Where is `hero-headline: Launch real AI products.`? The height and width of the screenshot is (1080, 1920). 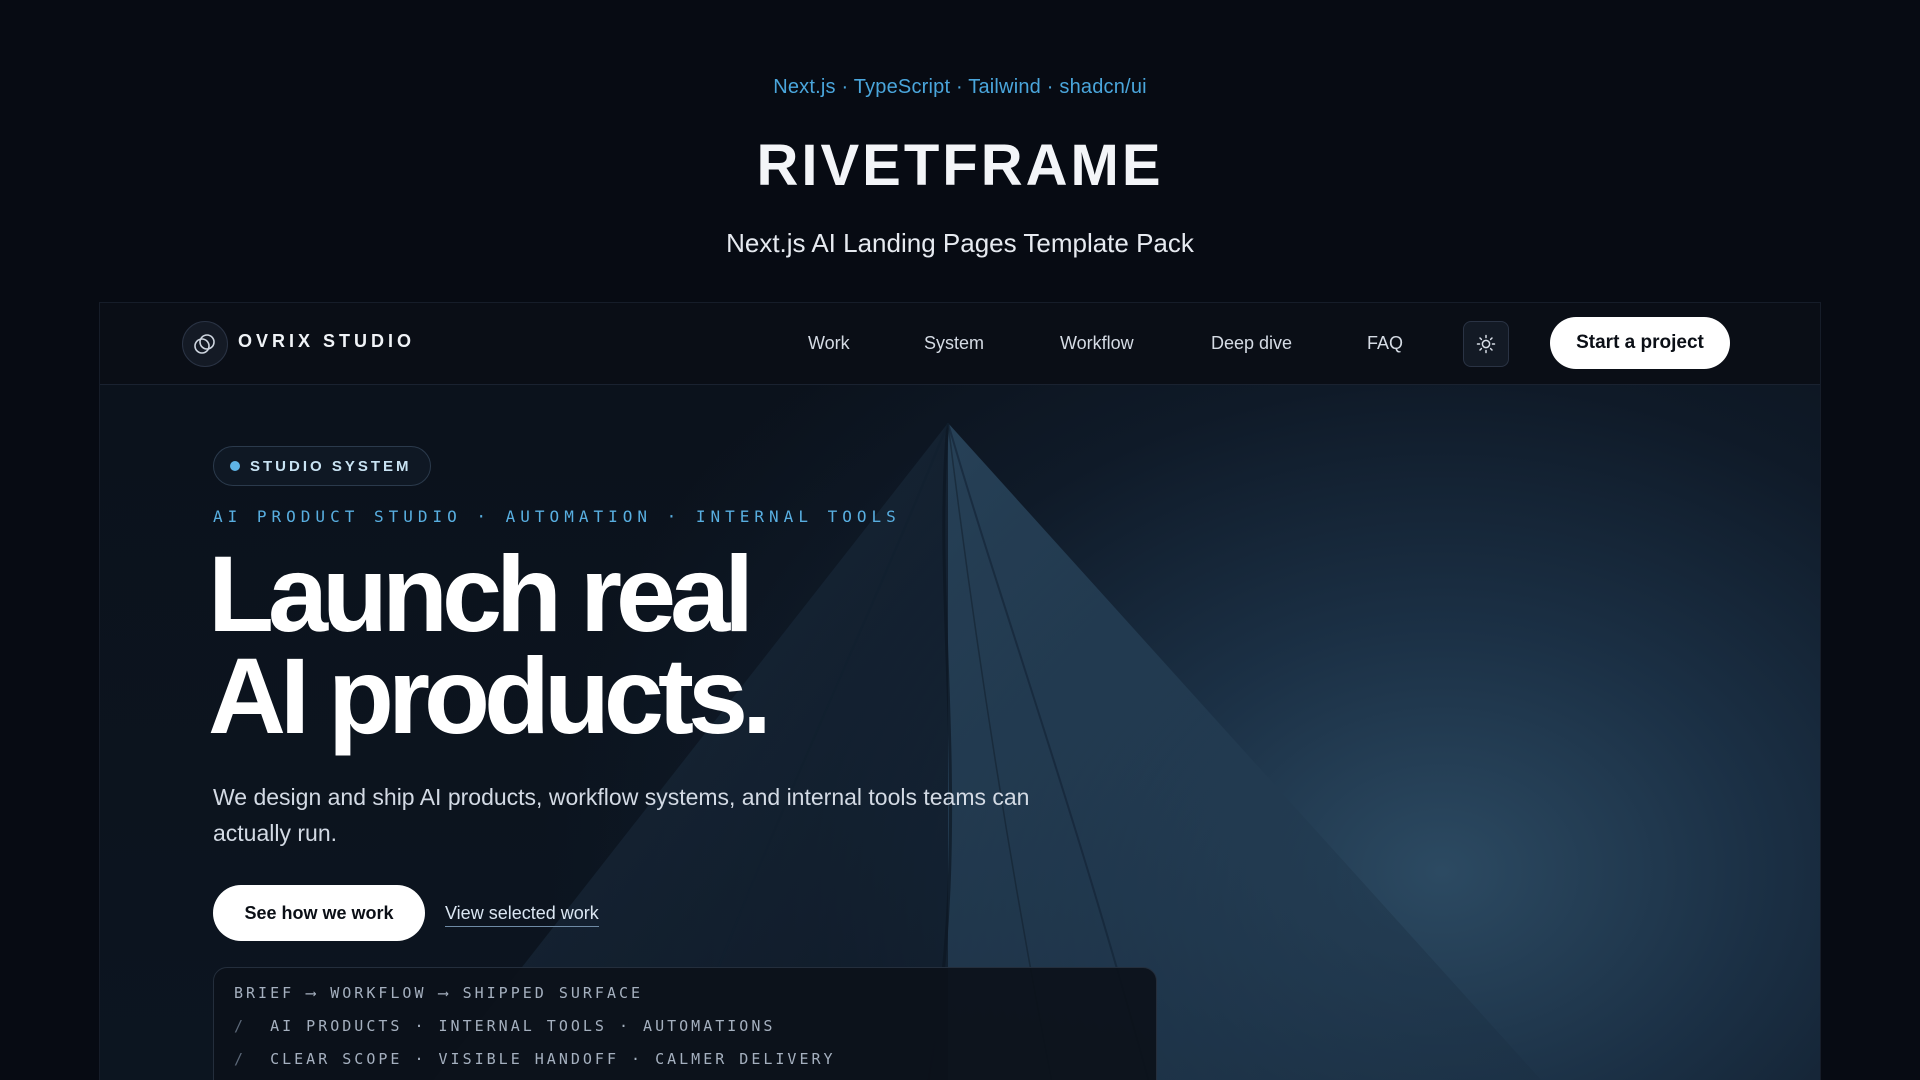 hero-headline: Launch real AI products. is located at coordinates (490, 644).